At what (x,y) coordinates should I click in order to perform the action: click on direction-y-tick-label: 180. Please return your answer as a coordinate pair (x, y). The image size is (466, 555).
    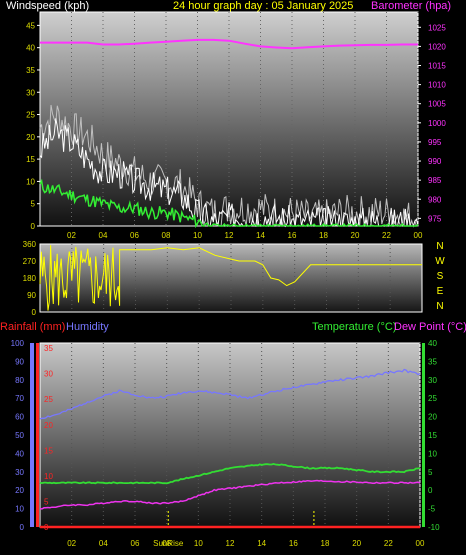
    Looking at the image, I should click on (30, 278).